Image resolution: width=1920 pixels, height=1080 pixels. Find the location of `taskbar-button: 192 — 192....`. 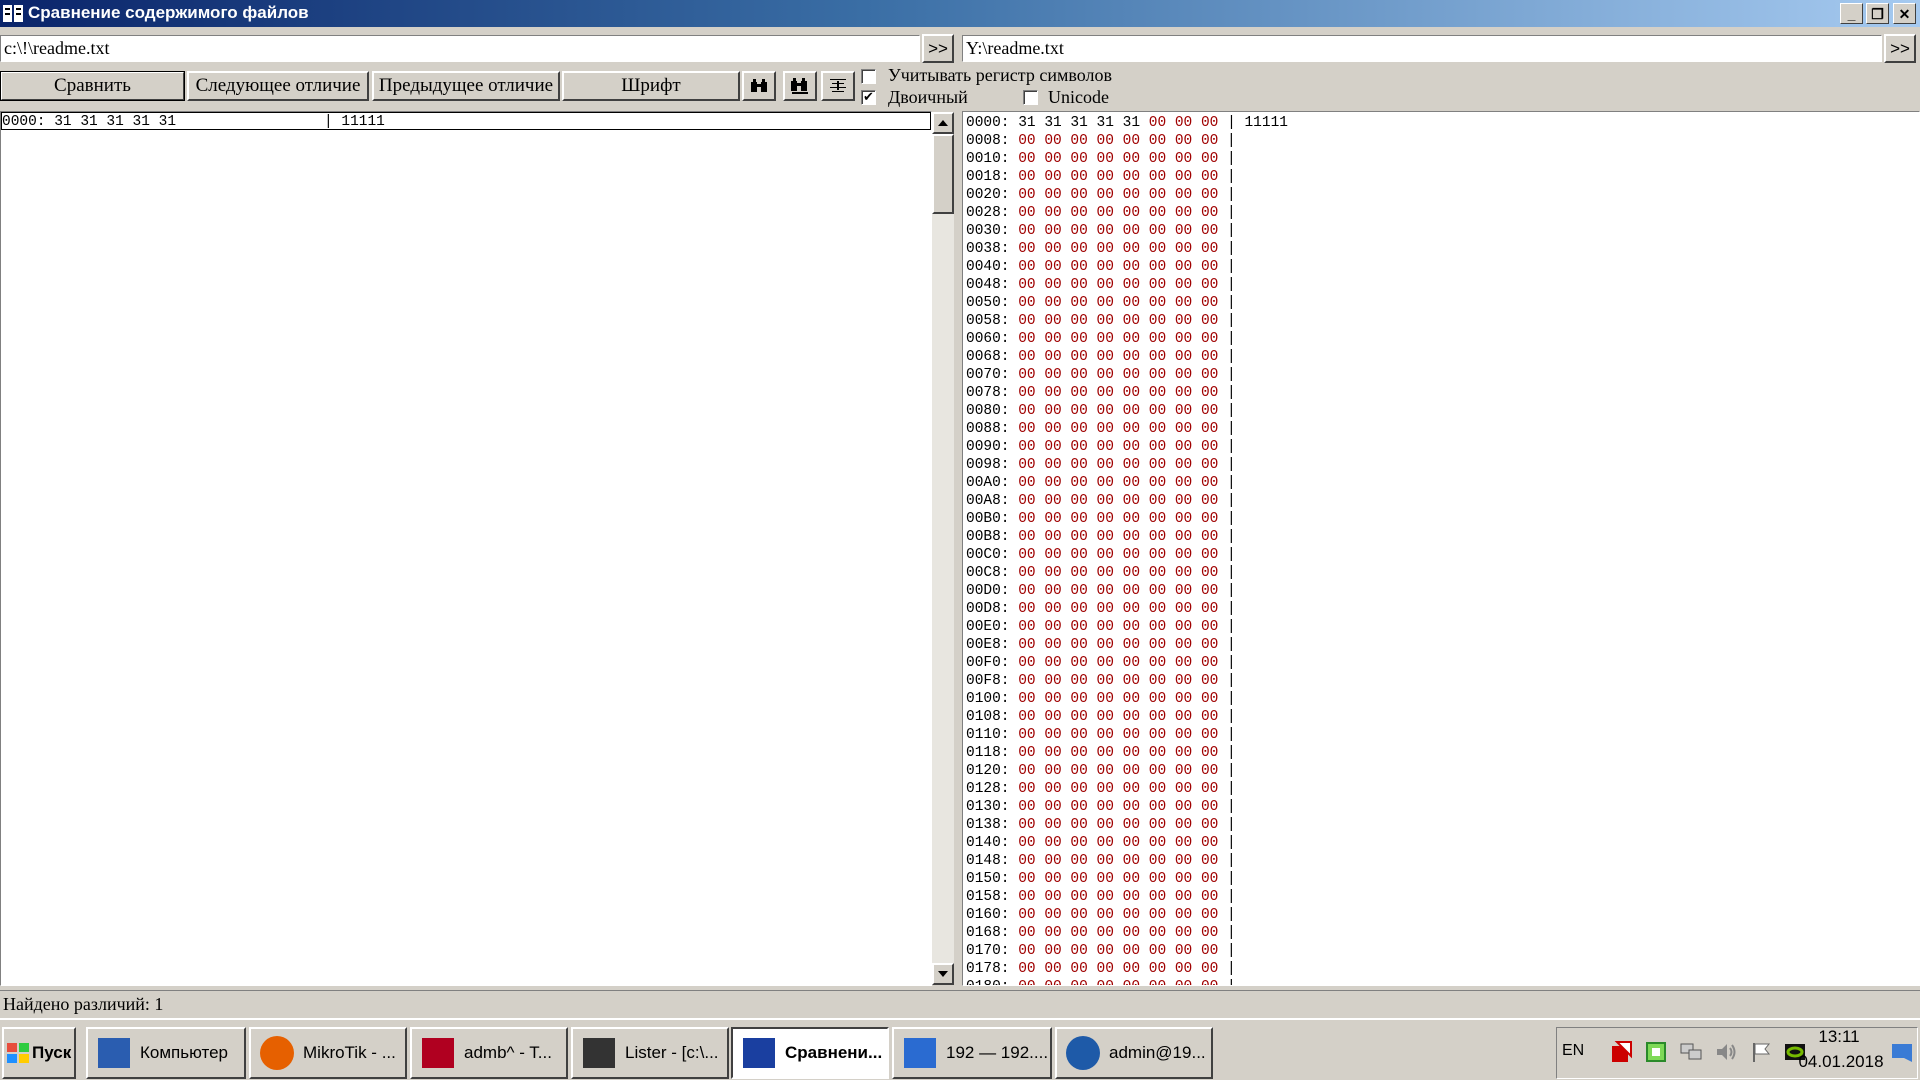

taskbar-button: 192 — 192.... is located at coordinates (972, 1053).